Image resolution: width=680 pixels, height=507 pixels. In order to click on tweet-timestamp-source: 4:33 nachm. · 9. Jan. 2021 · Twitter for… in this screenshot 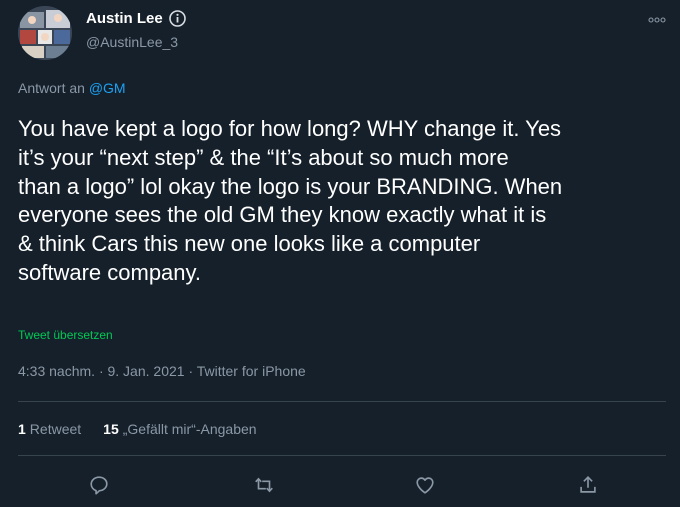, I will do `click(162, 371)`.